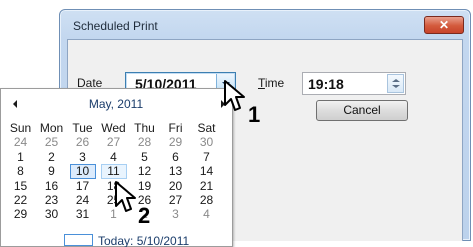  Describe the element at coordinates (271, 83) in the screenshot. I see `time-label: Time` at that location.